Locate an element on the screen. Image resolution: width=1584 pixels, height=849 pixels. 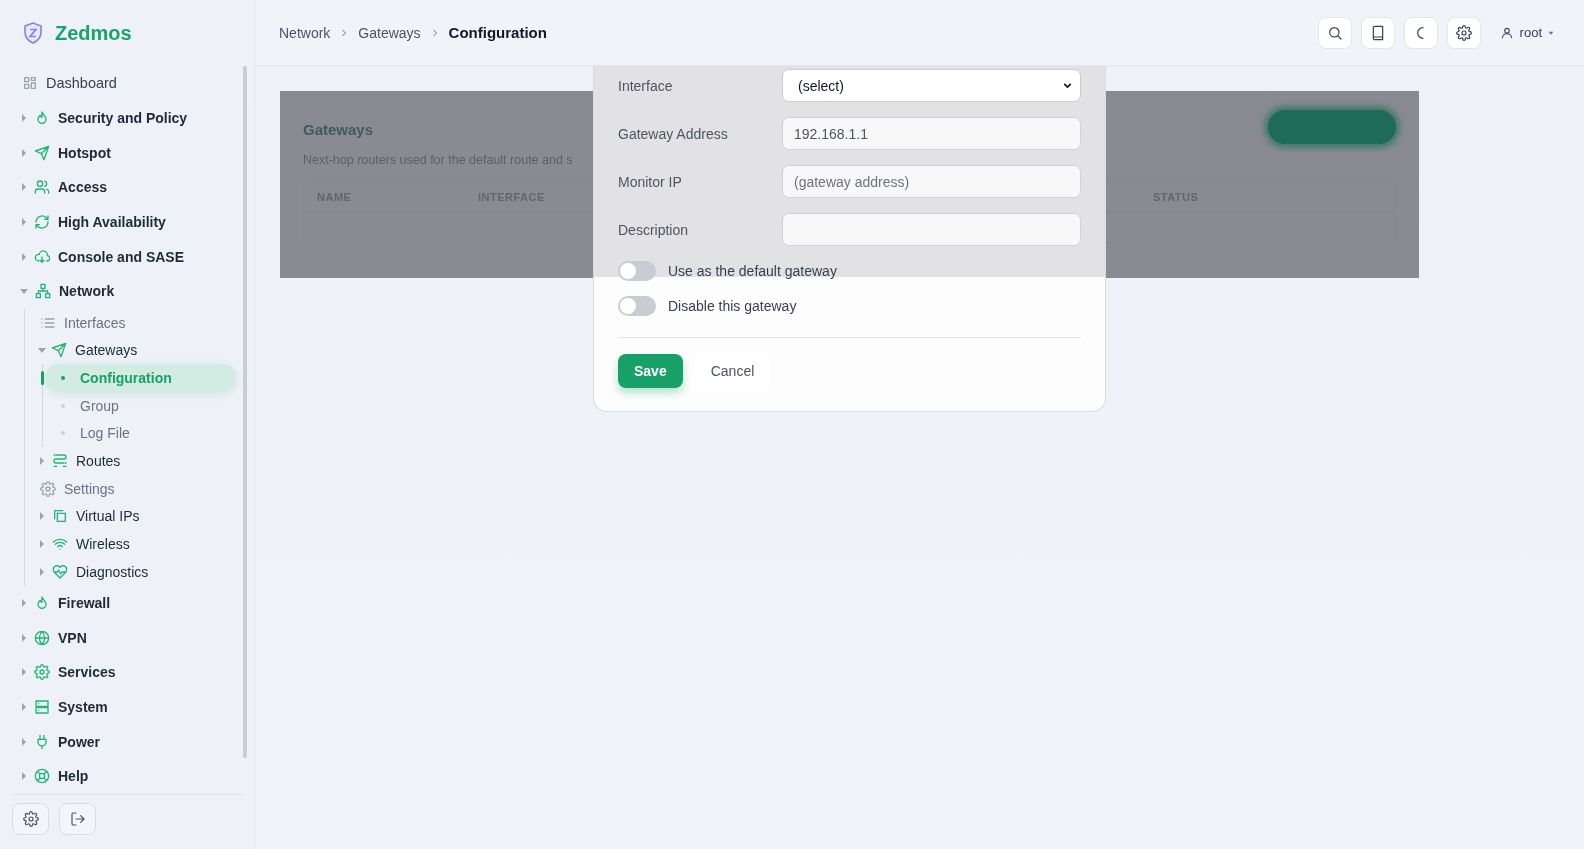
breadcrumb-link: Gateways is located at coordinates (389, 32).